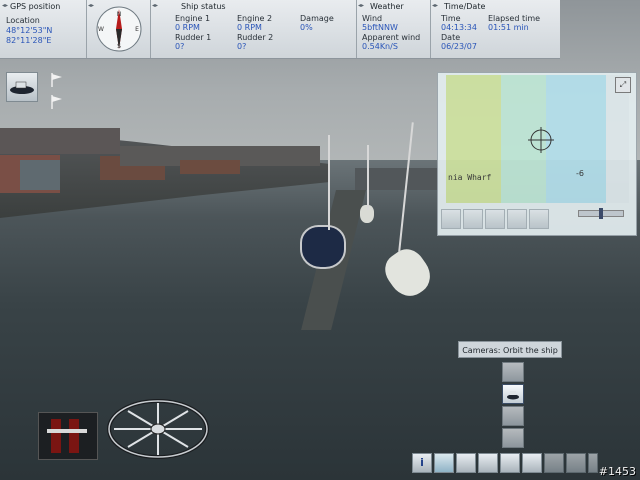  What do you see at coordinates (444, 463) in the screenshot?
I see `chart-icon` at bounding box center [444, 463].